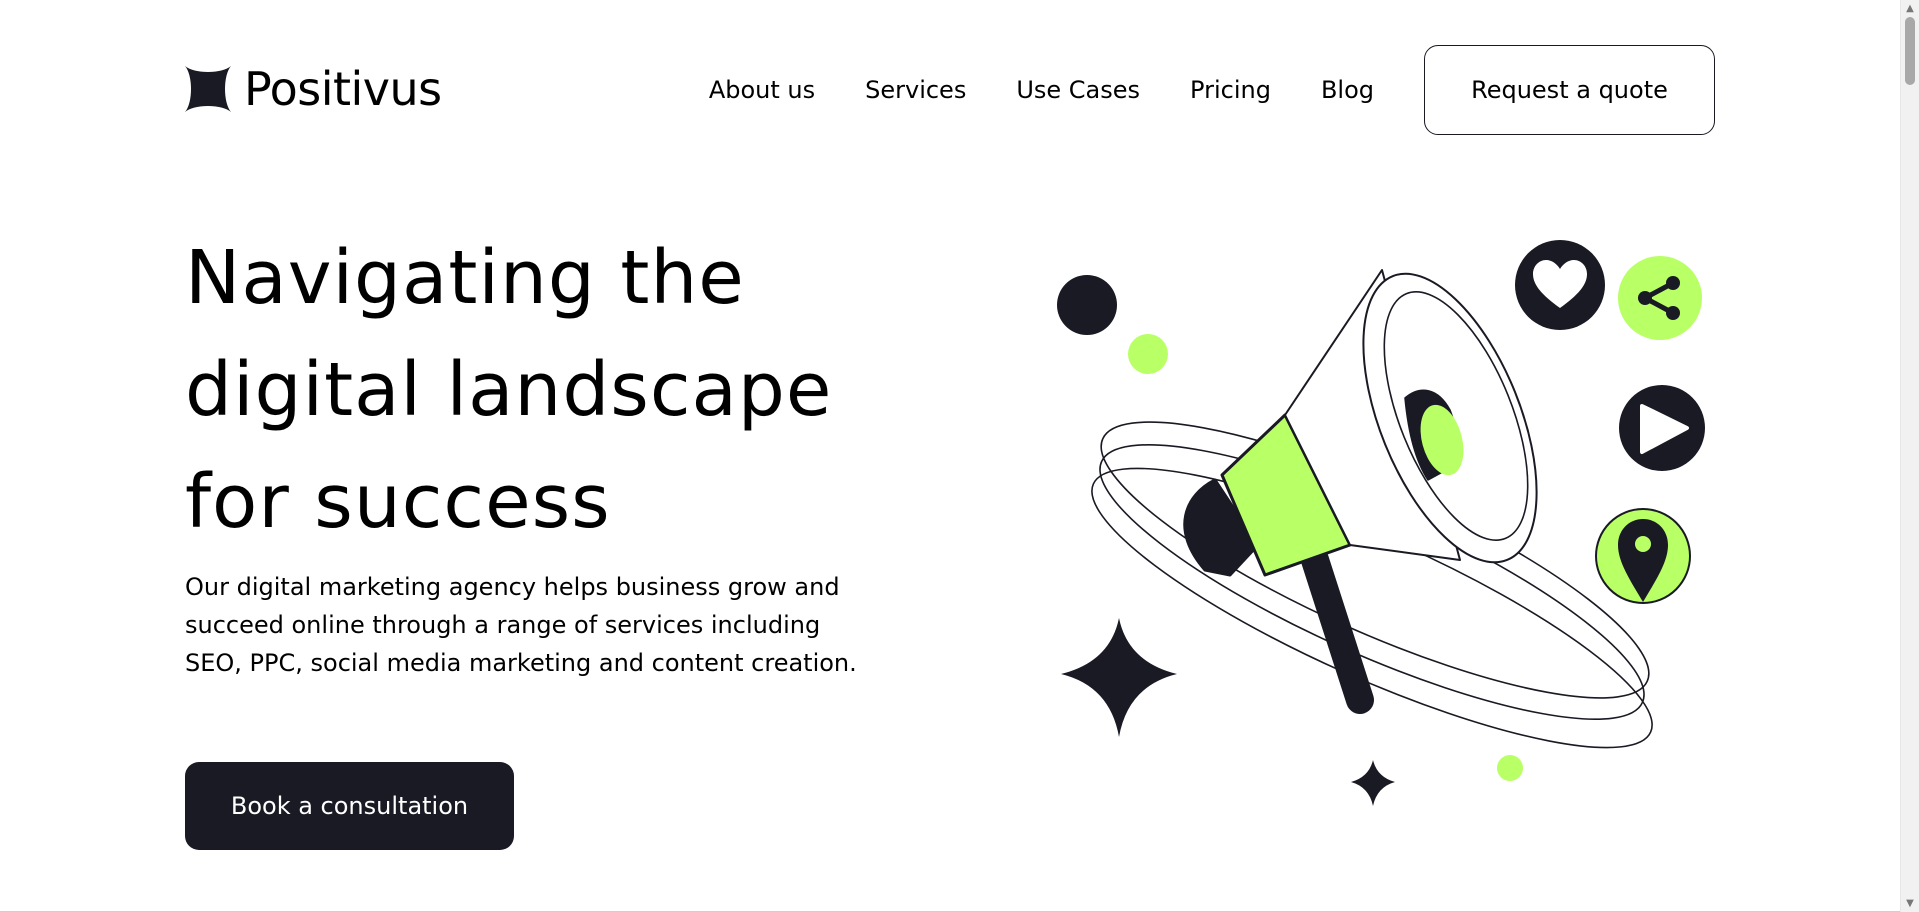  Describe the element at coordinates (1910, 8) in the screenshot. I see `scroll-up-arrow-icon: ▲` at that location.